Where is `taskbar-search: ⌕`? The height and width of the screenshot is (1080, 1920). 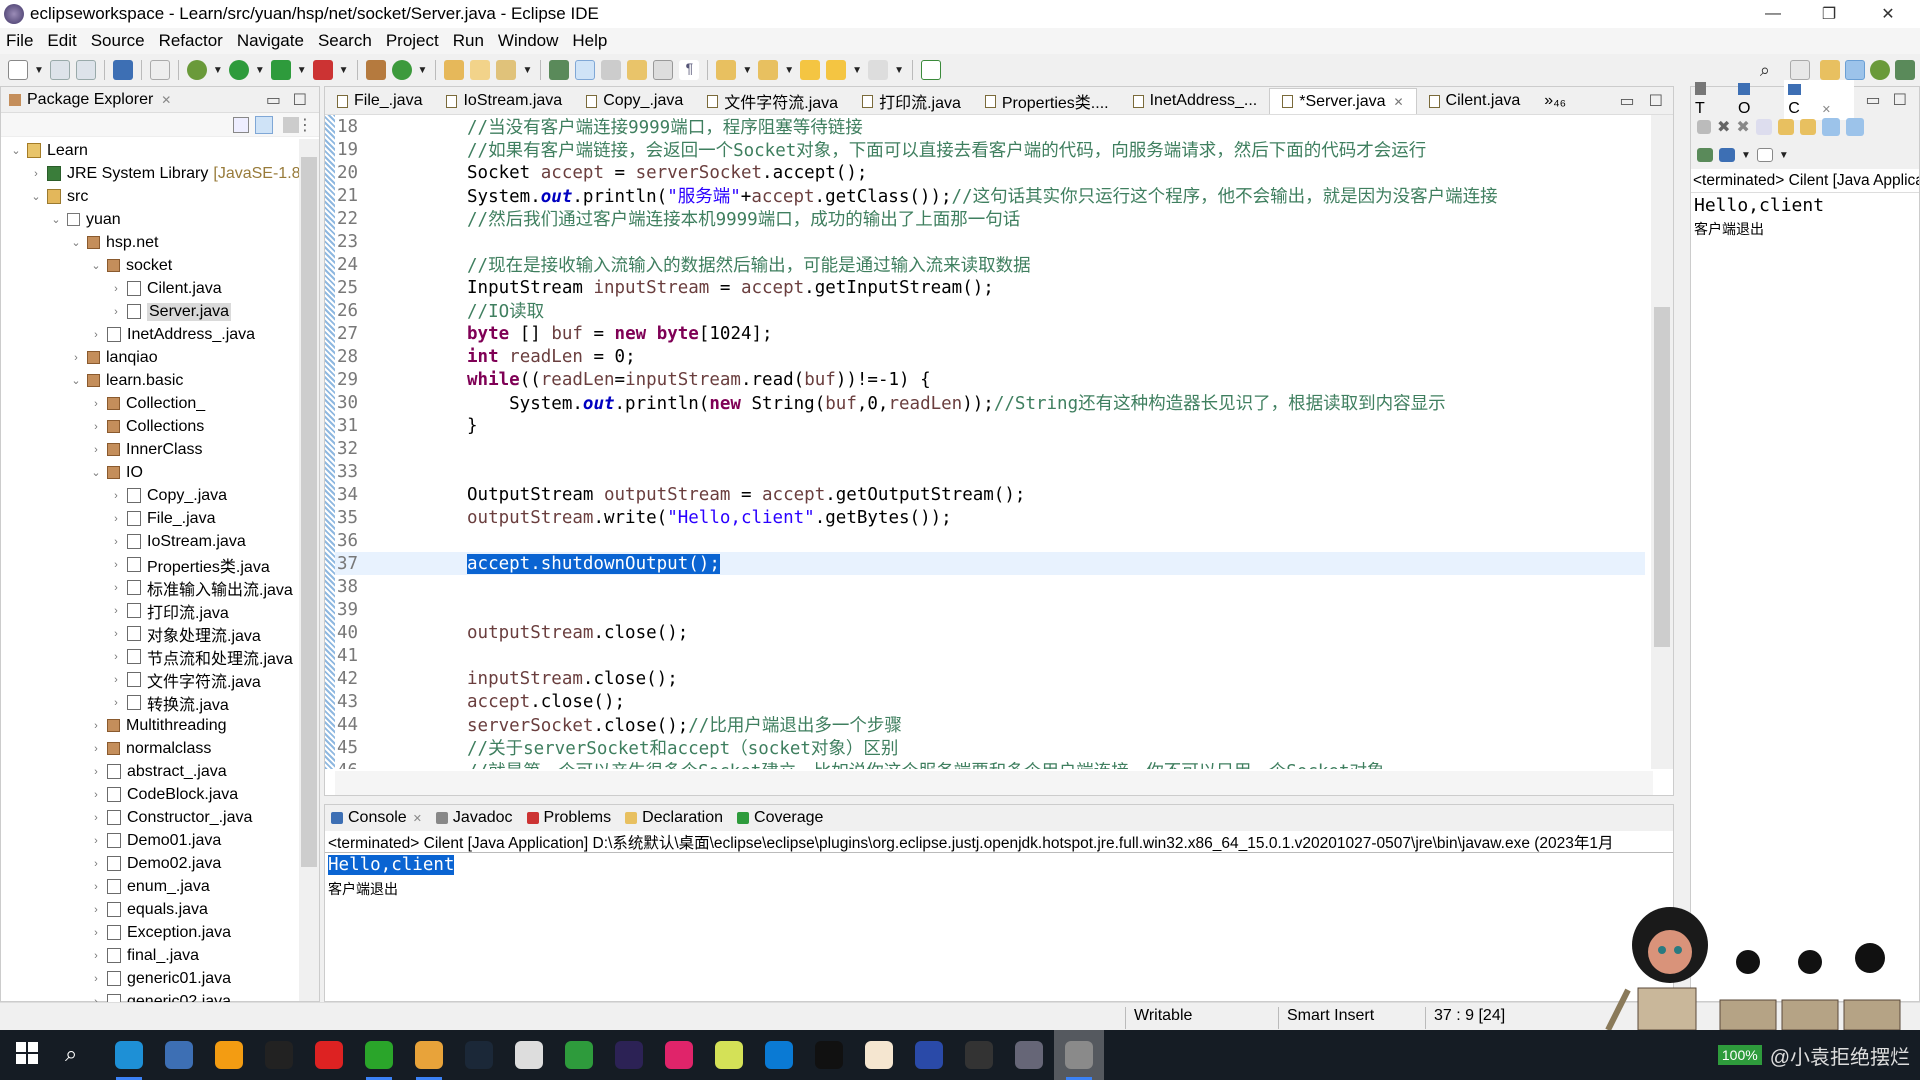 taskbar-search: ⌕ is located at coordinates (79, 1055).